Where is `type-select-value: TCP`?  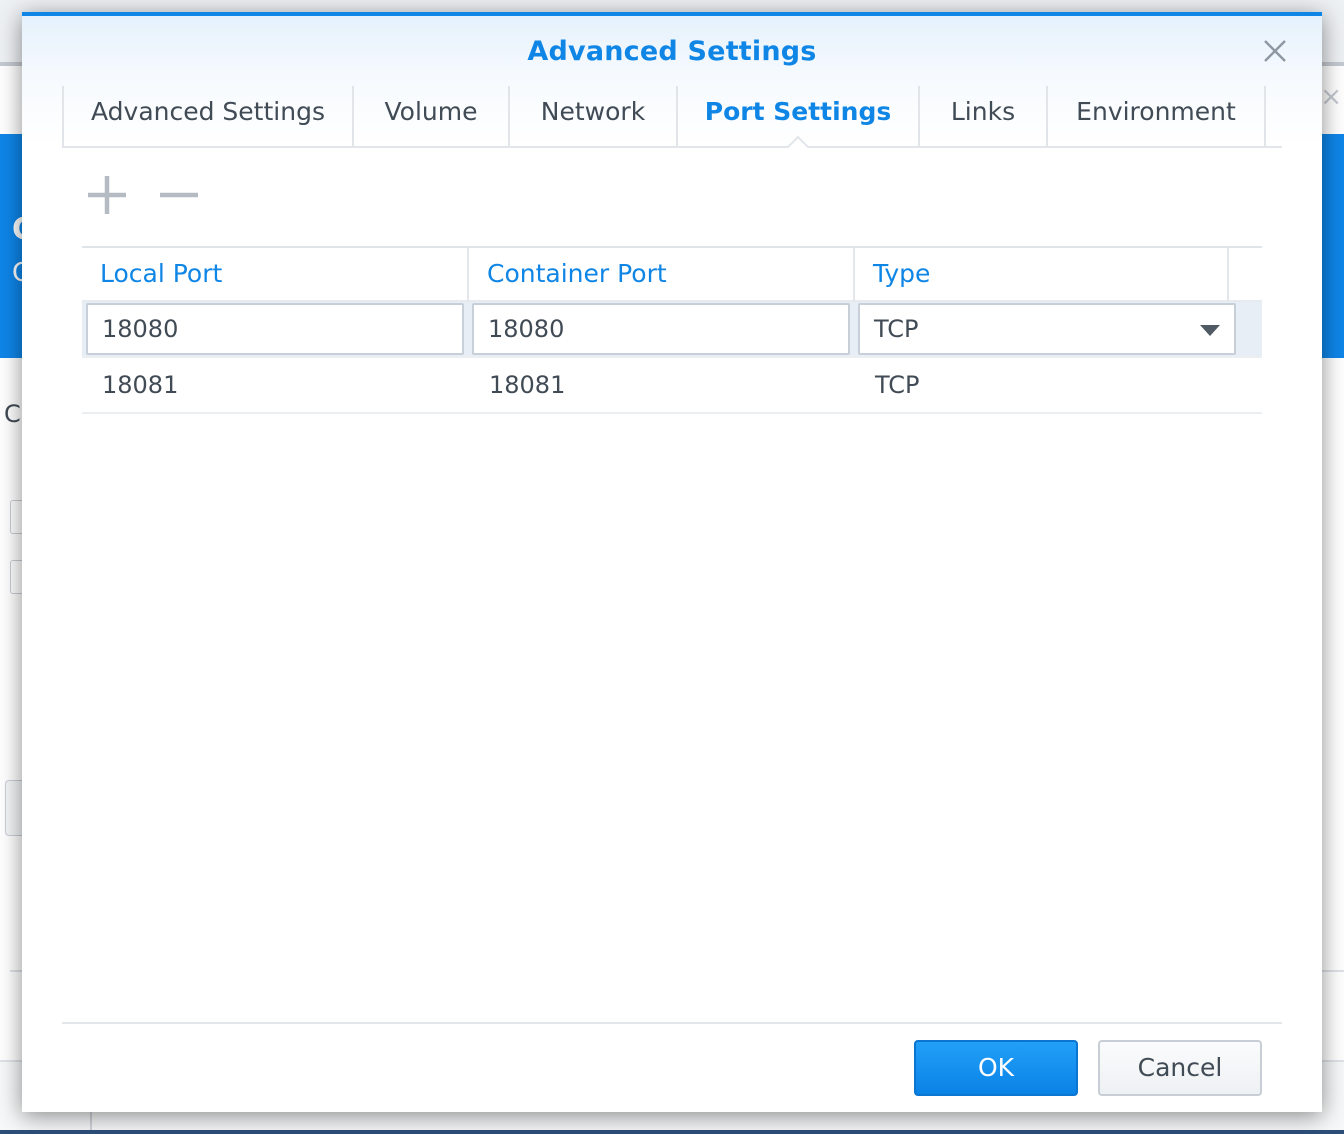 type-select-value: TCP is located at coordinates (896, 329).